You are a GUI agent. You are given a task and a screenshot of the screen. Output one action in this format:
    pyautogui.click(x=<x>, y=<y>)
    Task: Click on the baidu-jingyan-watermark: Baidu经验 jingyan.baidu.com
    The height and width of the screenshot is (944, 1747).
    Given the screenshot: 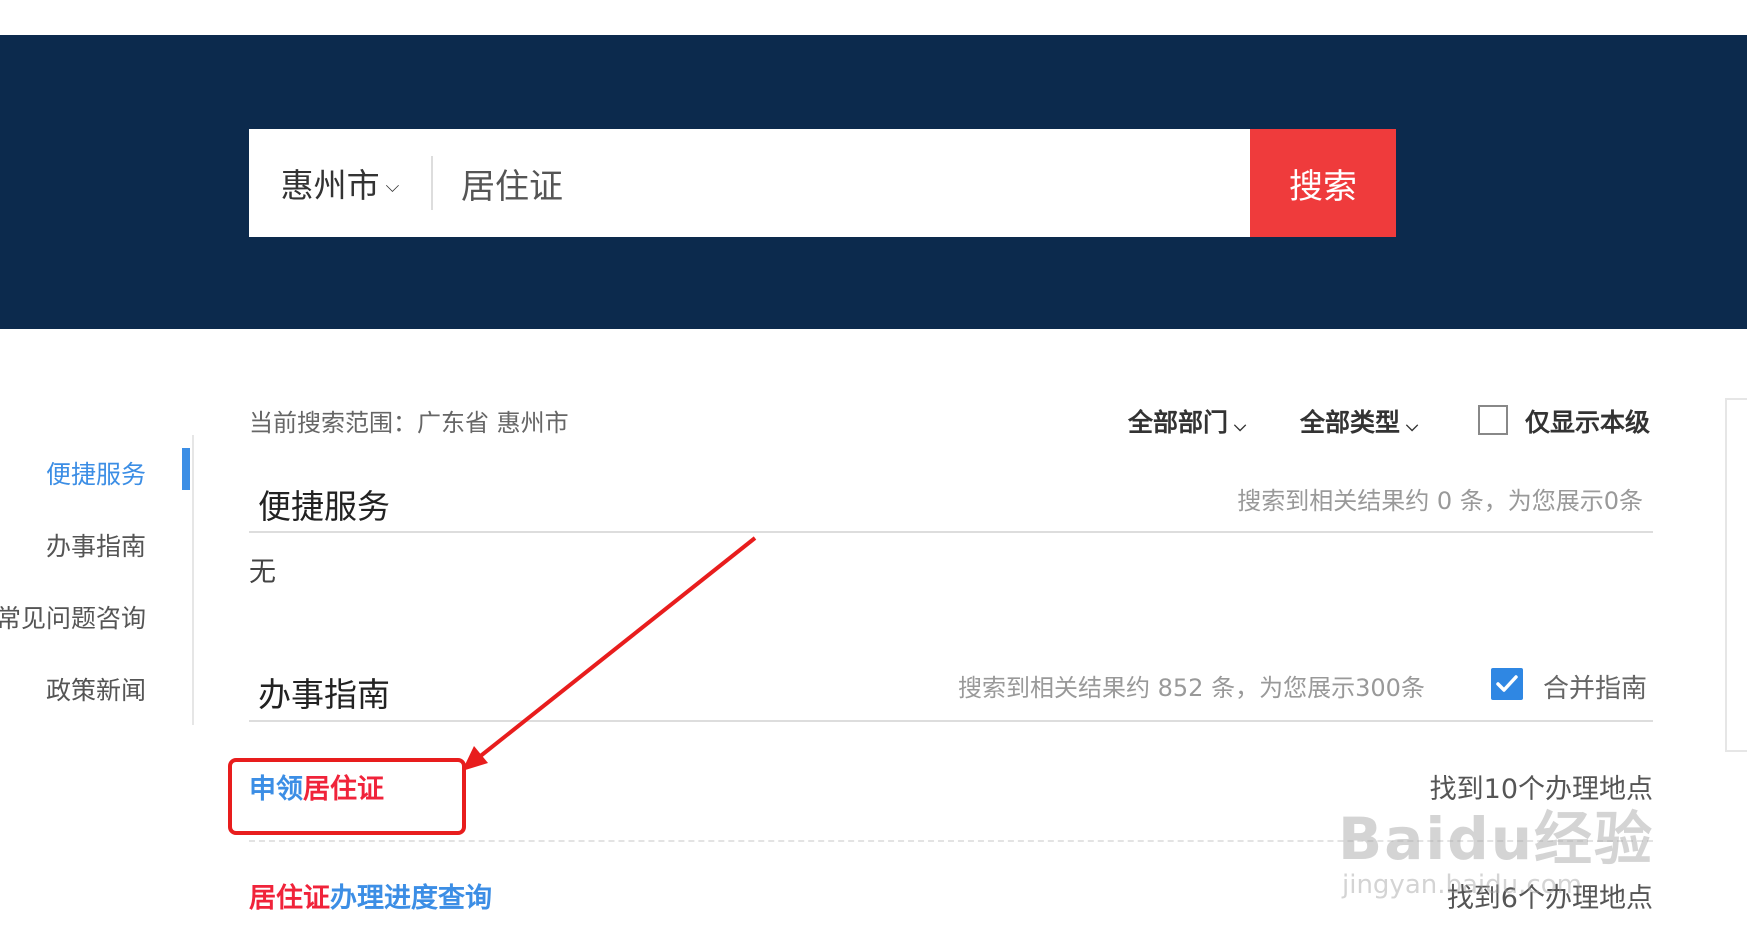 What is the action you would take?
    pyautogui.click(x=1496, y=846)
    